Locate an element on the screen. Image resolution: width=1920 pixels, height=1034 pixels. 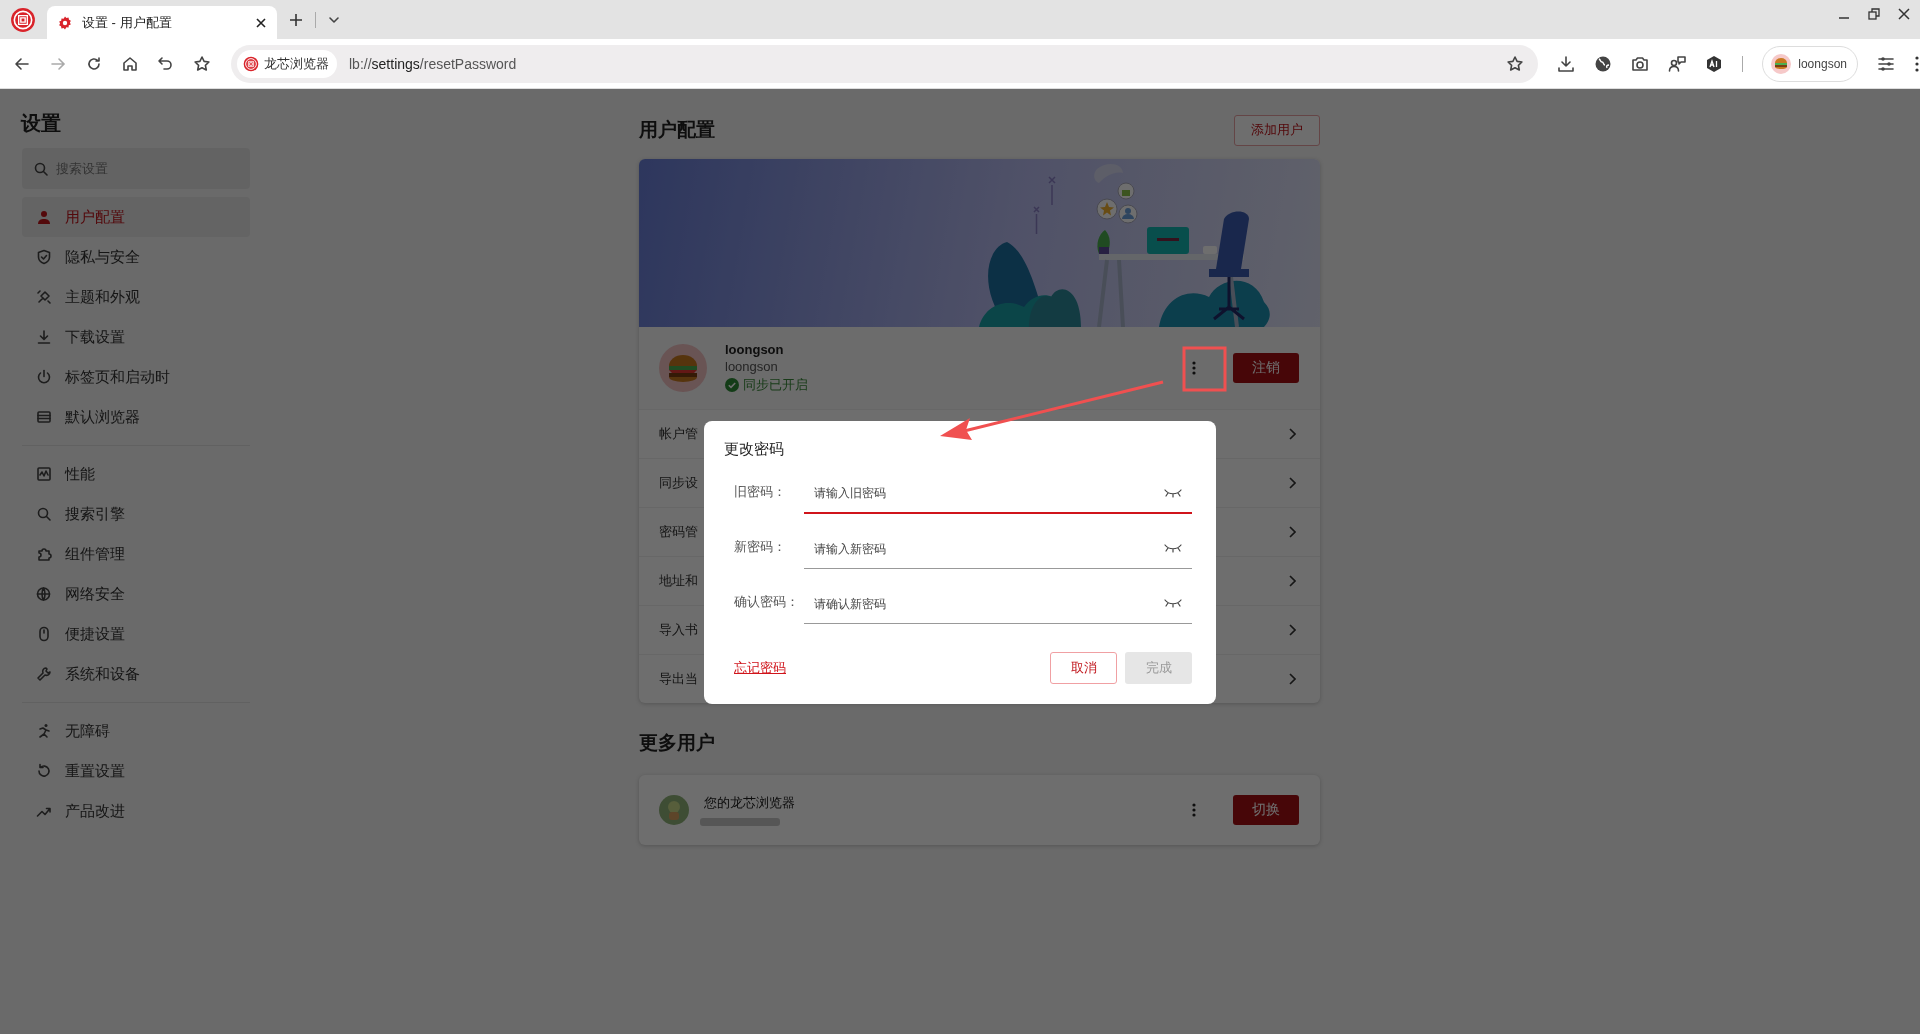
url-text: lb://settings/resetPassword is located at coordinates (433, 63).